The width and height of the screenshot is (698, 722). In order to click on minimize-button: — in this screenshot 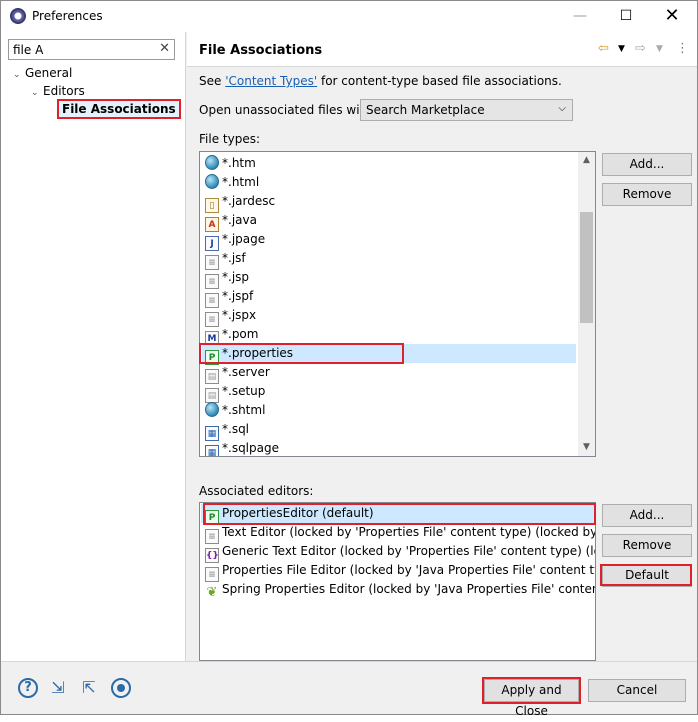, I will do `click(580, 16)`.